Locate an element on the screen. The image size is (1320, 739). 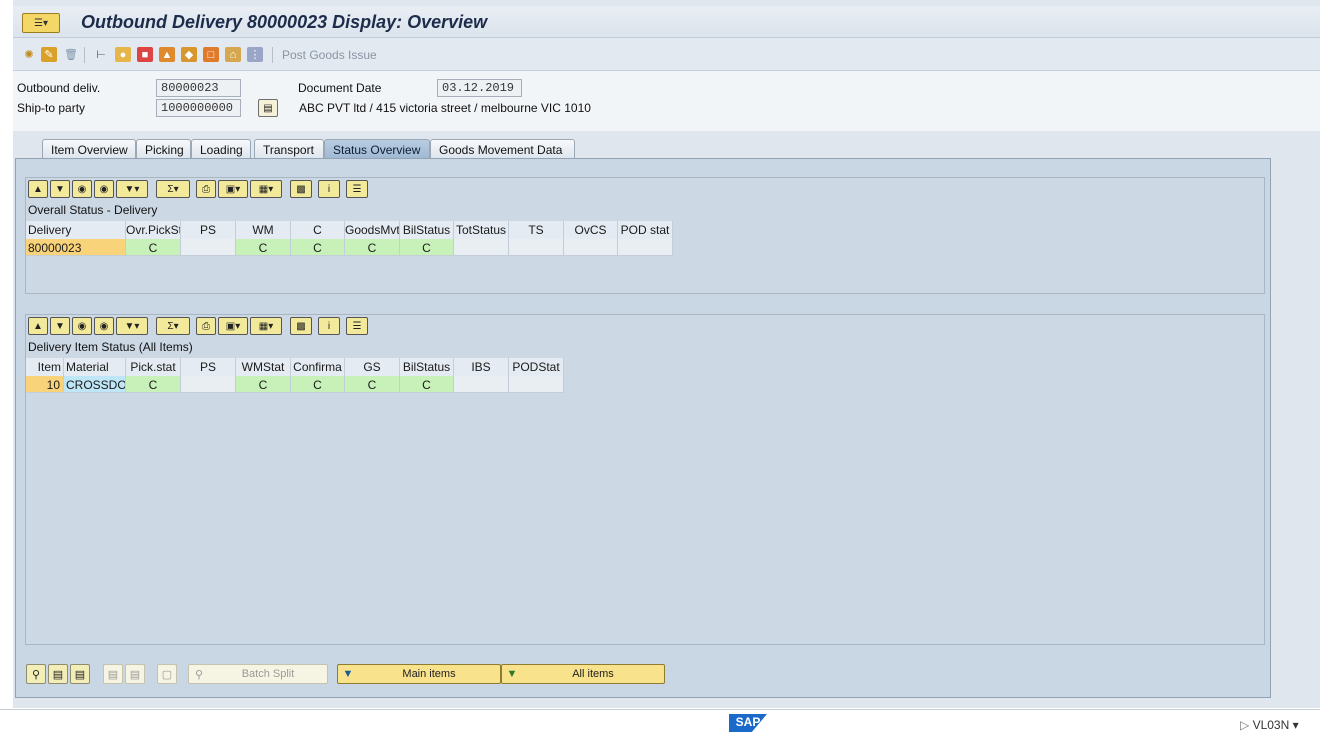
tab-status-overview: Status Overview is located at coordinates (377, 149).